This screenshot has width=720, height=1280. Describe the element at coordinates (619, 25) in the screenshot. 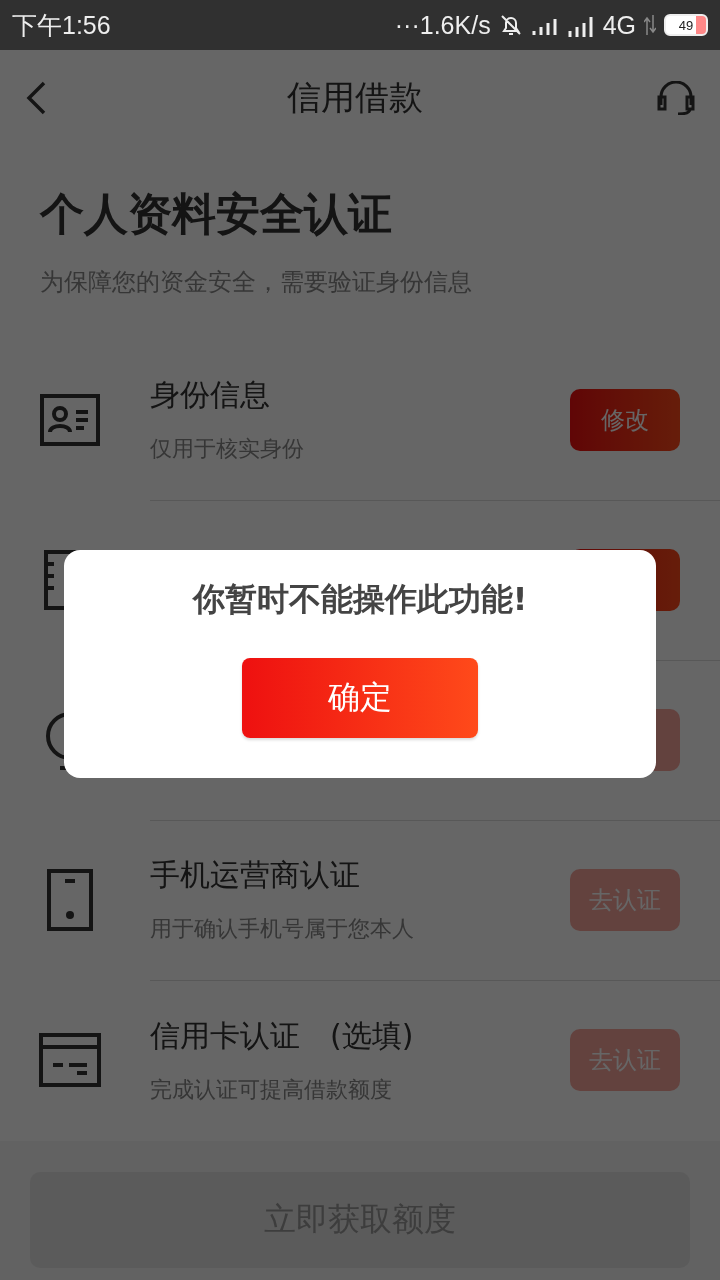

I see `network-type: 4G` at that location.